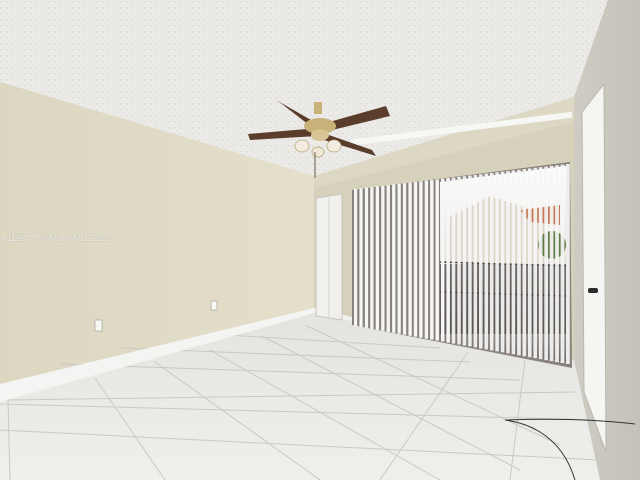  What do you see at coordinates (594, 267) in the screenshot?
I see `entry-door` at bounding box center [594, 267].